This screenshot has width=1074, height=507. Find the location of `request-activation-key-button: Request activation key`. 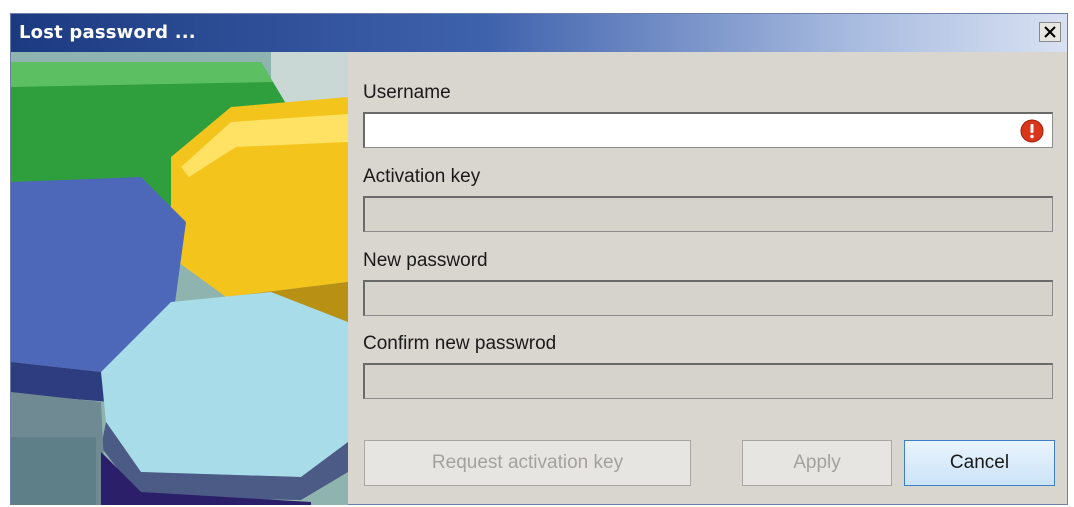

request-activation-key-button: Request activation key is located at coordinates (527, 463).